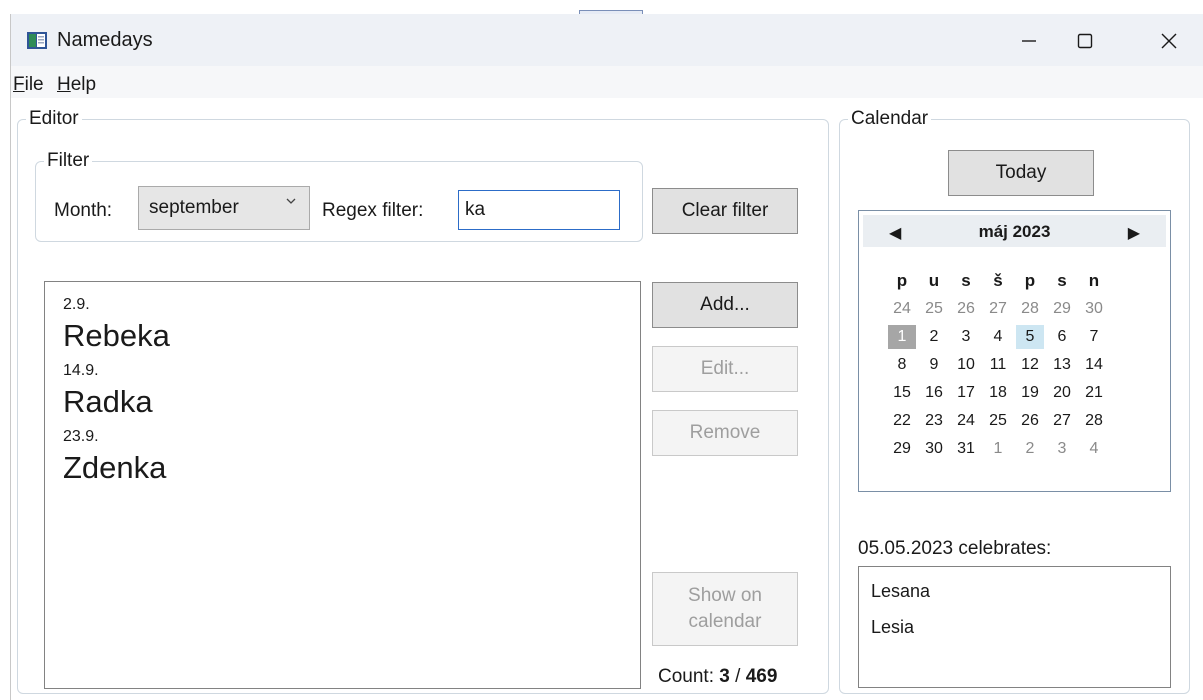  I want to click on regex-filter-label: Regex filter:, so click(373, 210).